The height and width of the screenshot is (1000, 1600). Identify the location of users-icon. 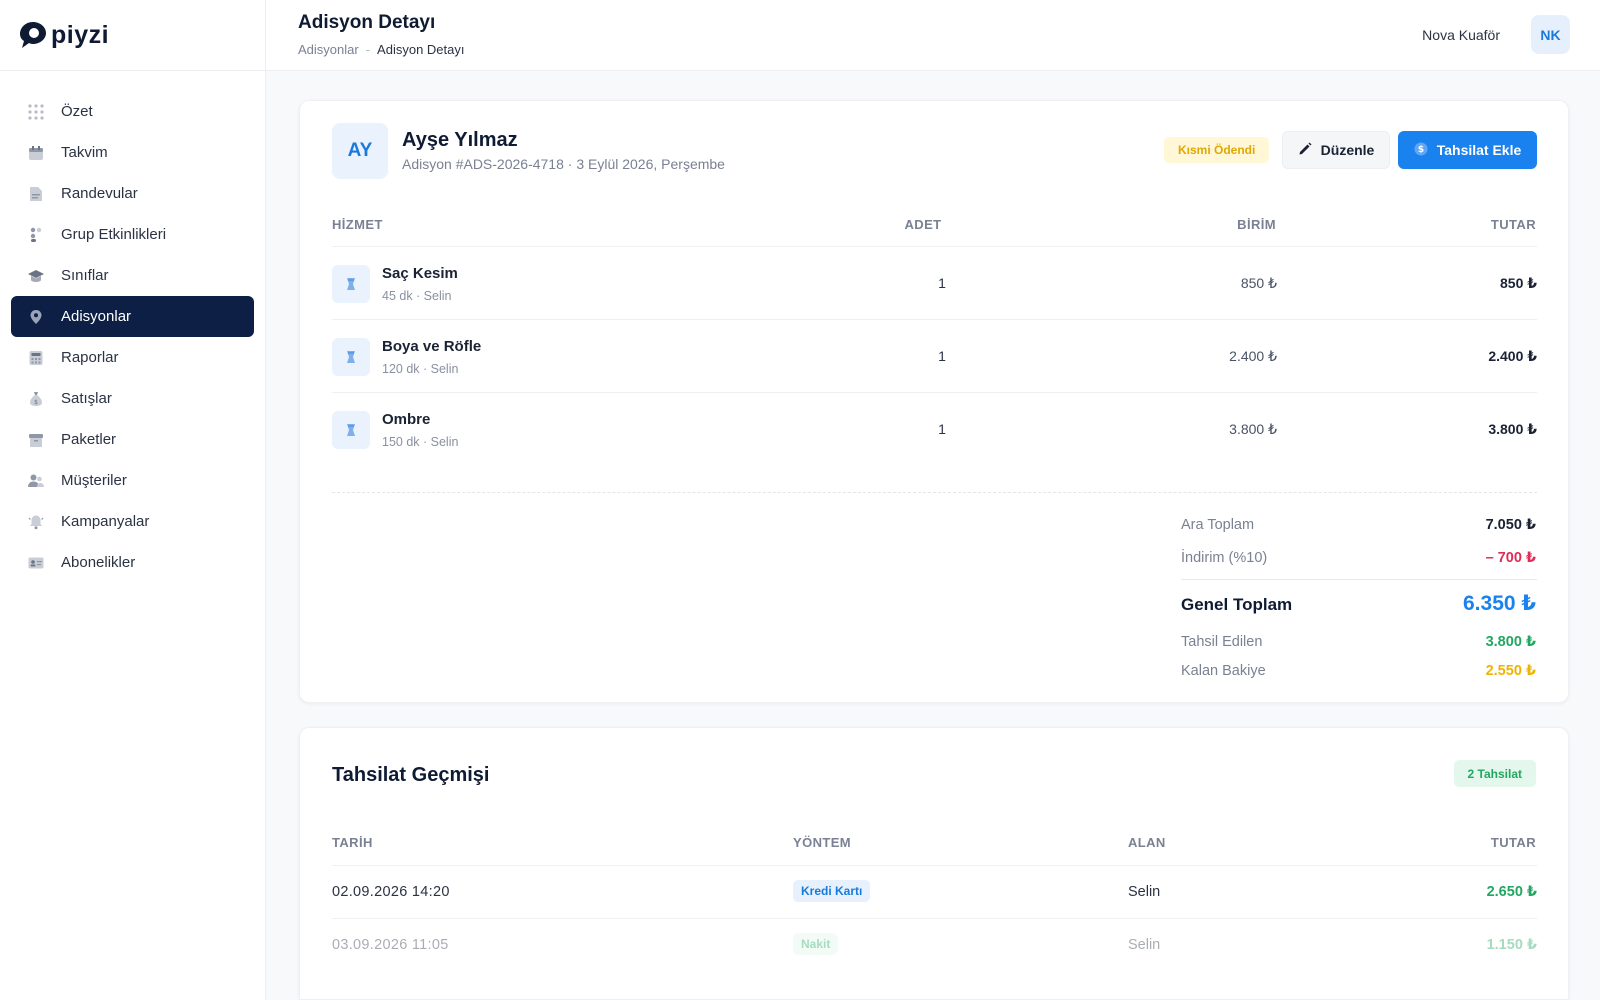
(36, 481).